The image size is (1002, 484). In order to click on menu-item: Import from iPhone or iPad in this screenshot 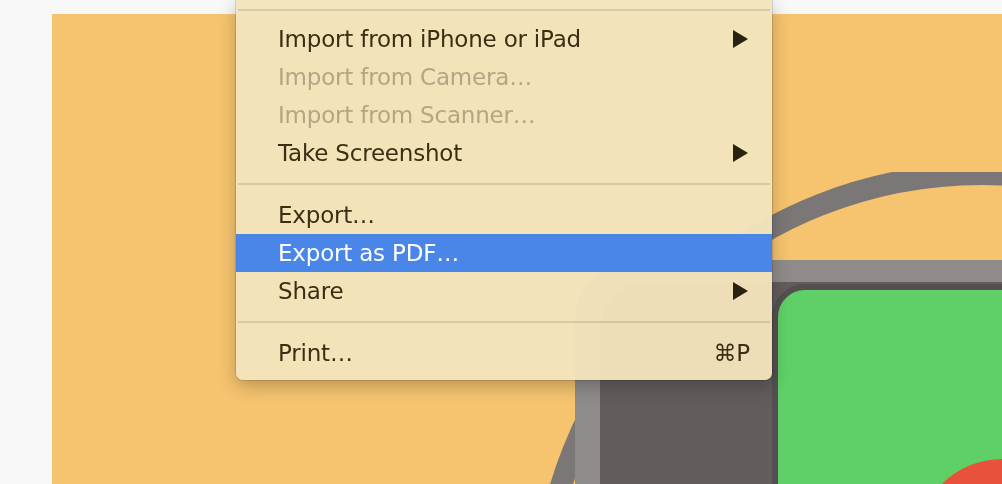, I will do `click(504, 39)`.